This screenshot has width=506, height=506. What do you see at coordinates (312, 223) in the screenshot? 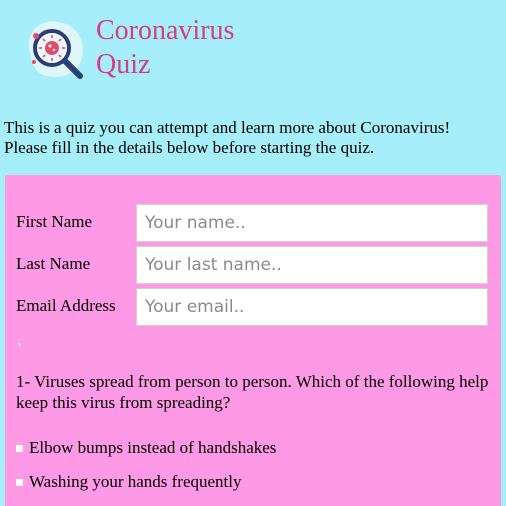
I see `first-name-input` at bounding box center [312, 223].